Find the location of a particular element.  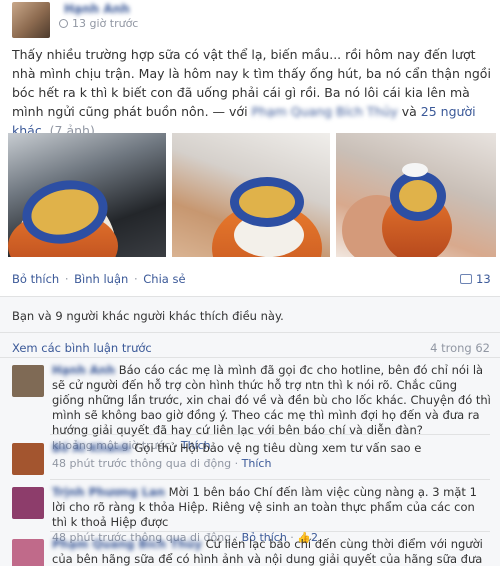

post-actions: Bỏ thích · Bình luận · Chia sẻ is located at coordinates (100, 279).